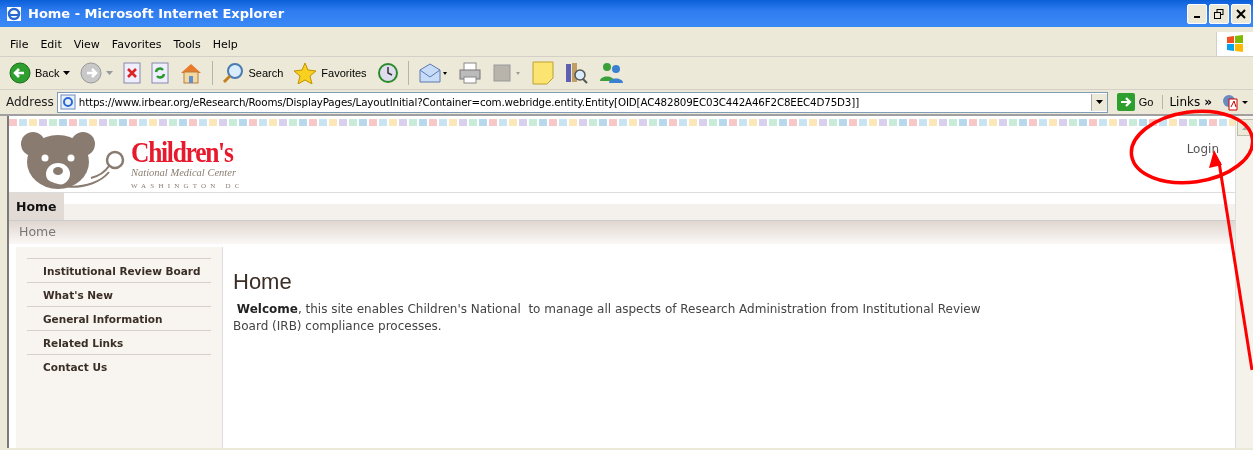 The width and height of the screenshot is (1253, 450). What do you see at coordinates (1235, 102) in the screenshot?
I see `pdf-icon` at bounding box center [1235, 102].